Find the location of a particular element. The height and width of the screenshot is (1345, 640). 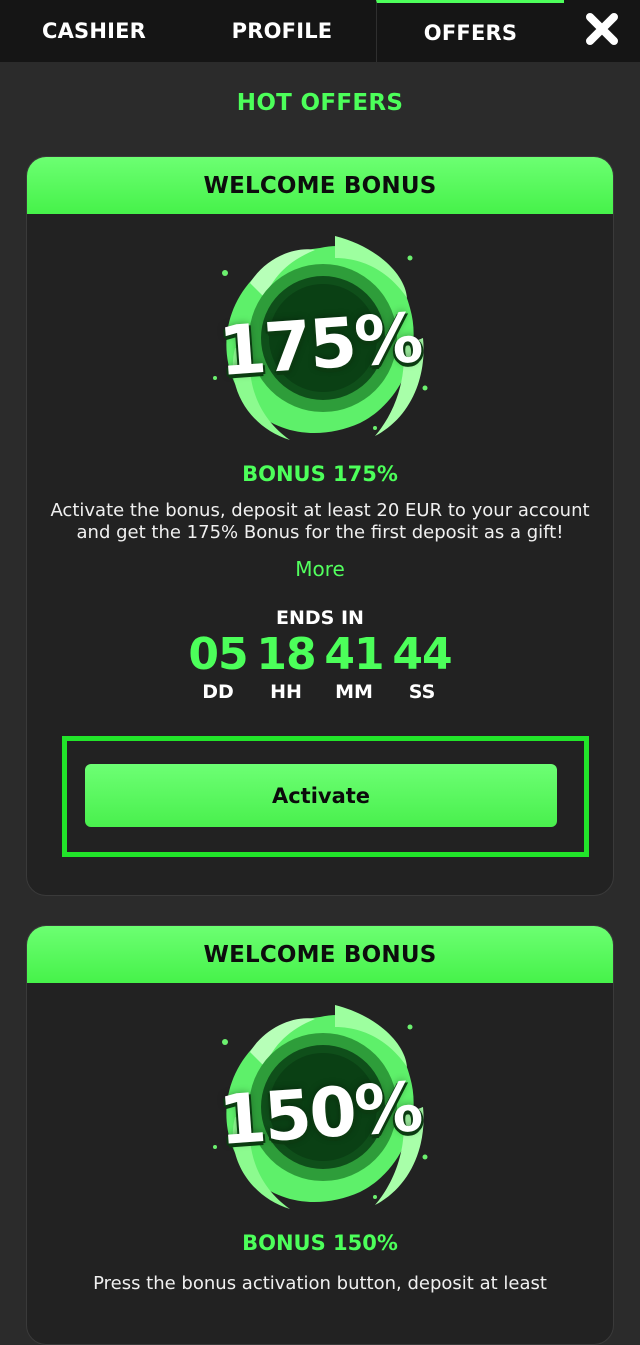

activate-button: Activate is located at coordinates (321, 795).